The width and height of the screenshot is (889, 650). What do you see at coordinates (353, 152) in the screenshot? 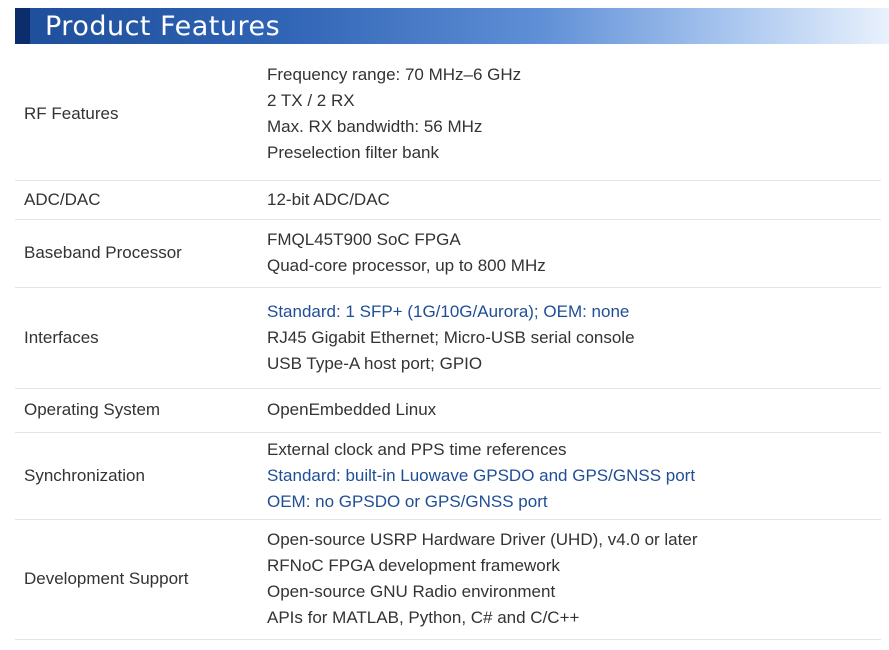
I see `value-line: Preselection filter bank` at bounding box center [353, 152].